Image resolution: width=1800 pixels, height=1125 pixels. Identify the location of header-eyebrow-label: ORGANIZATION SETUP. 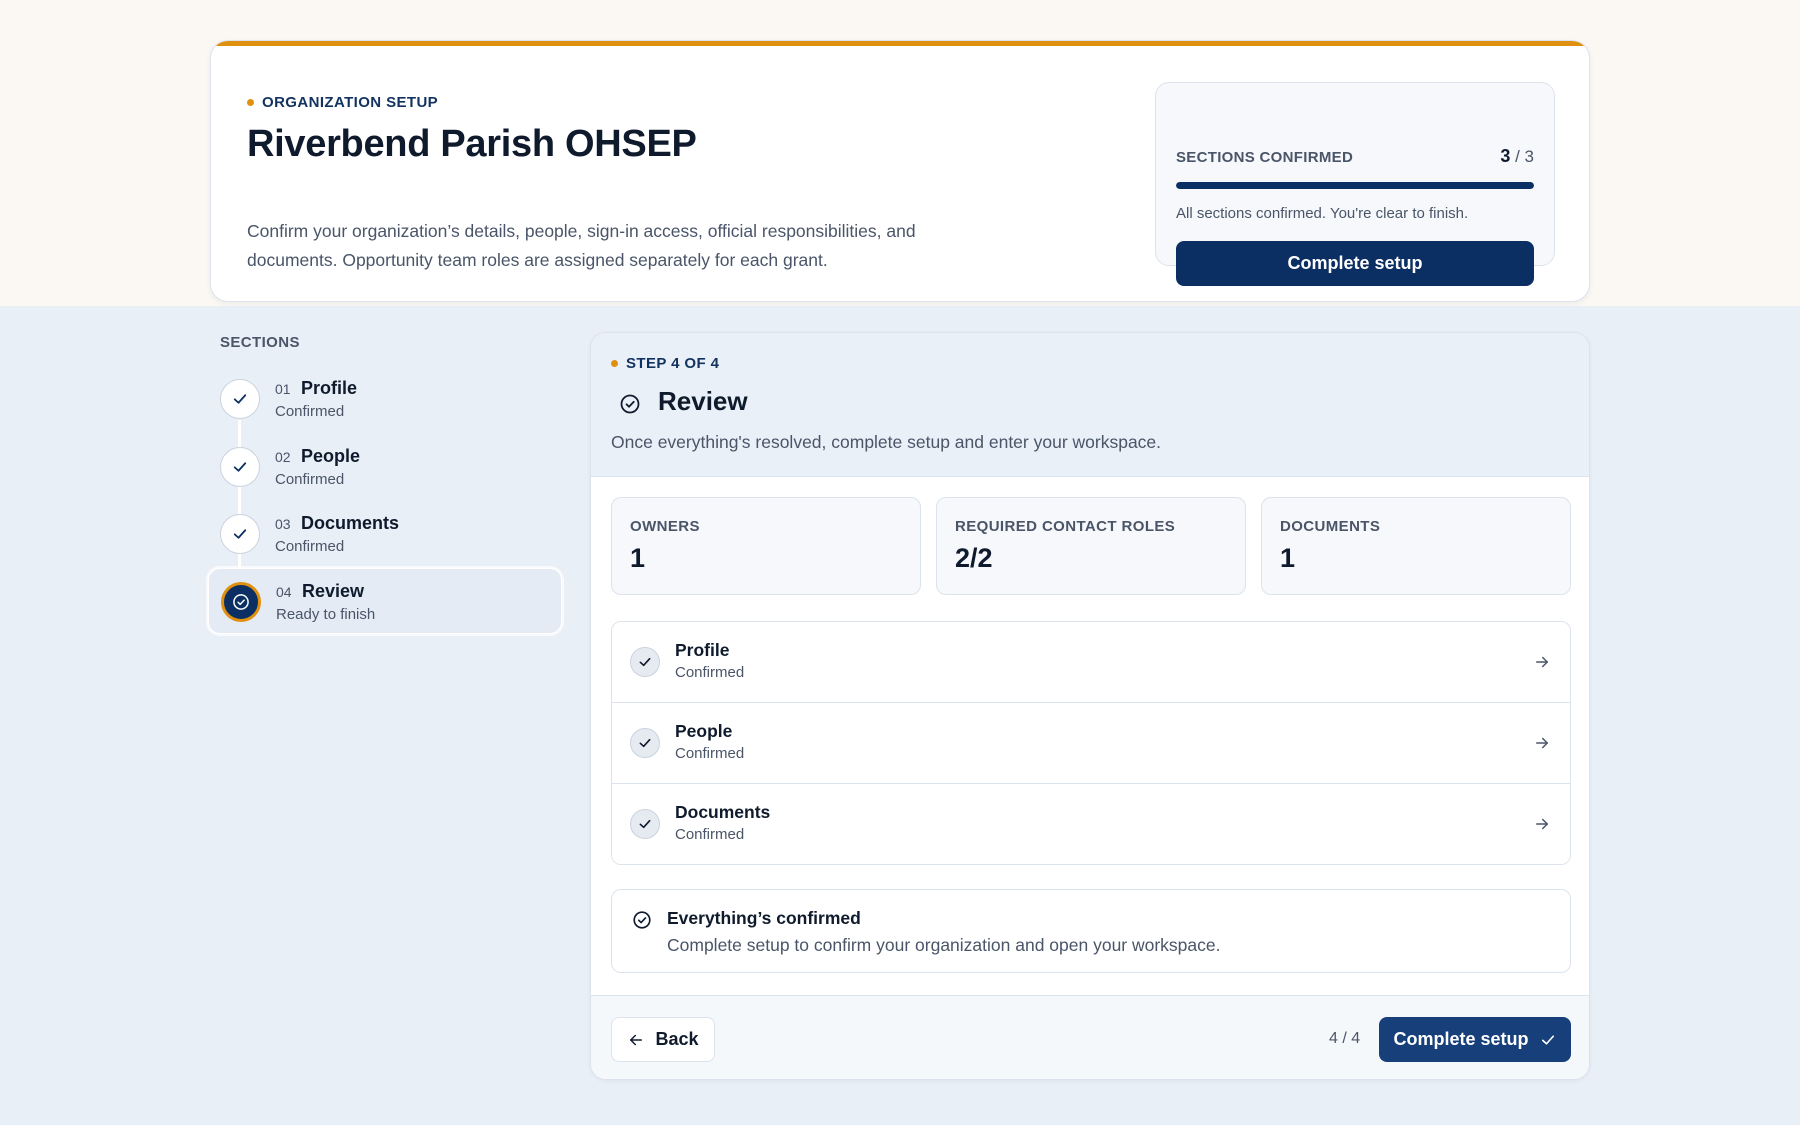
(350, 102).